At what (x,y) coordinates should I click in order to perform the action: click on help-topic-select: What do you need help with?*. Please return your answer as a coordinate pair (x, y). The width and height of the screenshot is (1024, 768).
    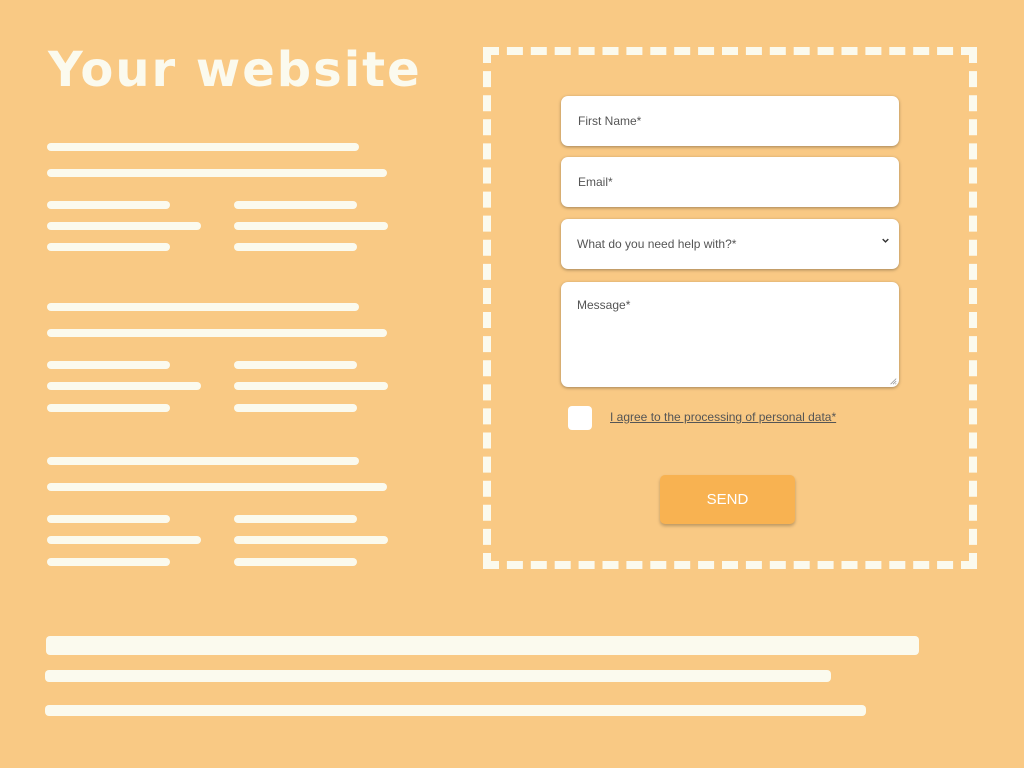
    Looking at the image, I should click on (730, 244).